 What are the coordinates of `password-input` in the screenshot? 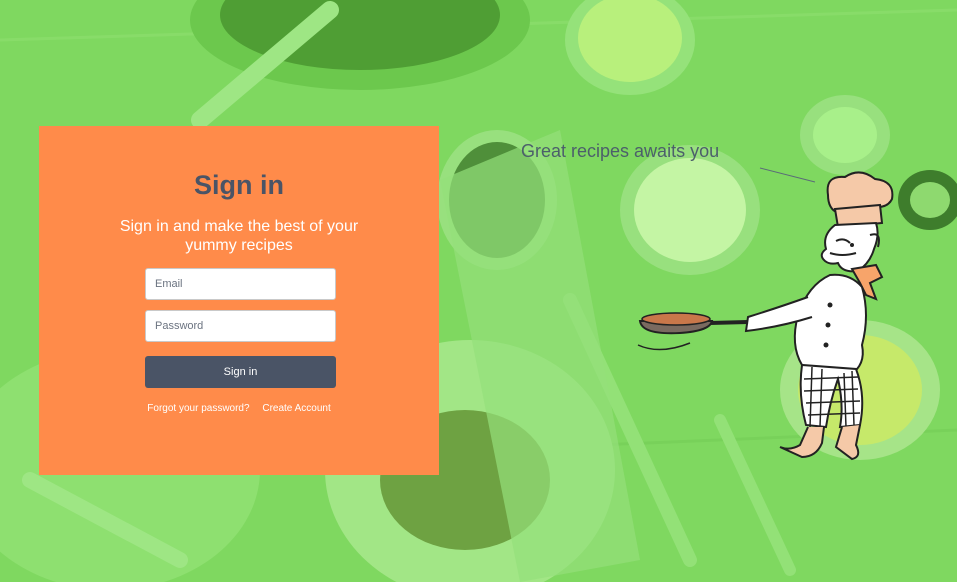 It's located at (240, 326).